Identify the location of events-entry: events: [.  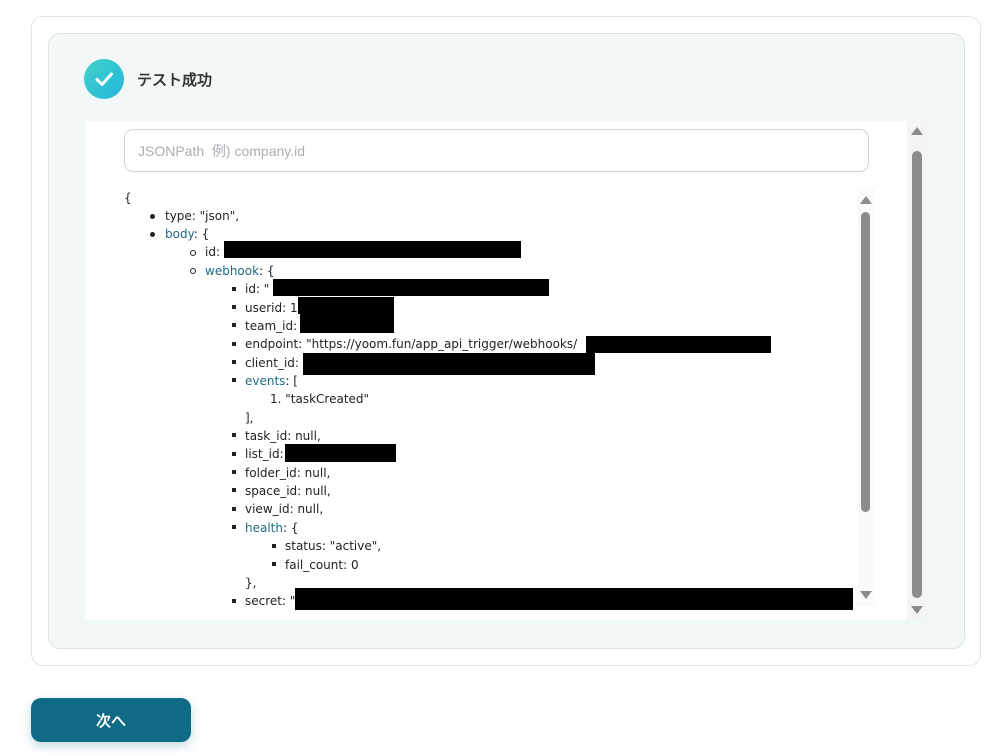
(271, 381).